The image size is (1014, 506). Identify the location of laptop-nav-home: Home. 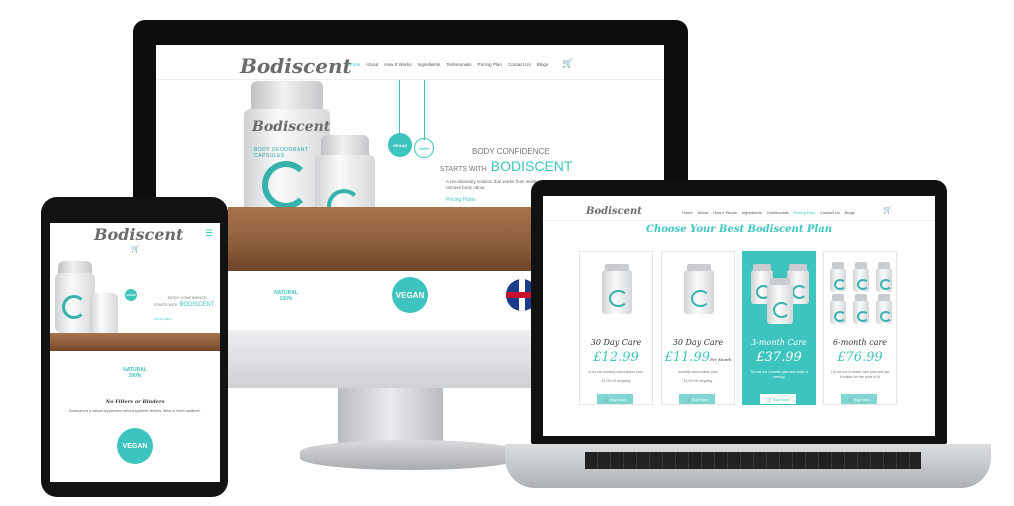
(687, 212).